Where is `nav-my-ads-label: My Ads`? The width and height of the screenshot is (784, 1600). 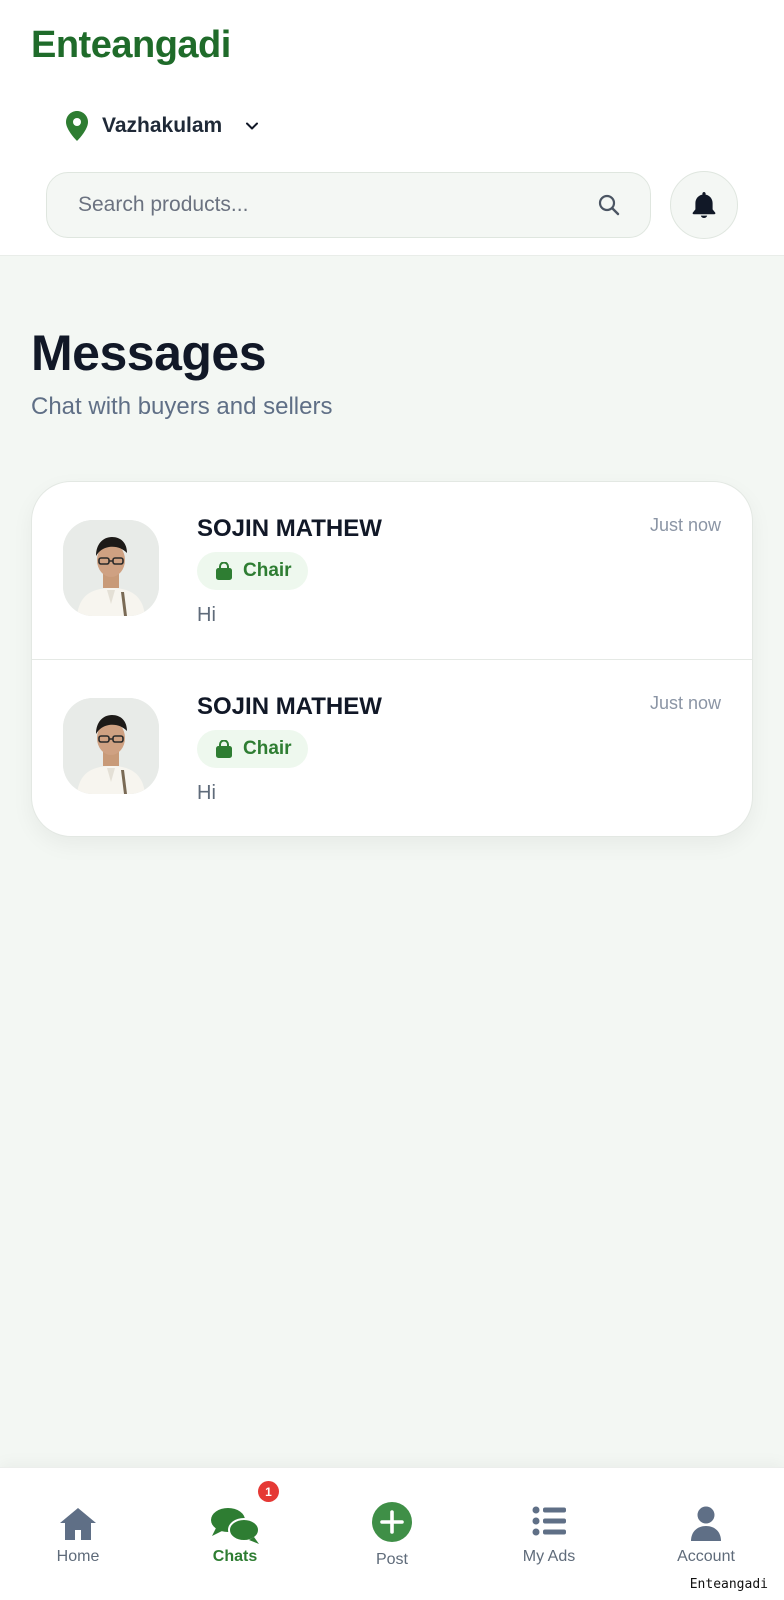
nav-my-ads-label: My Ads is located at coordinates (549, 1556).